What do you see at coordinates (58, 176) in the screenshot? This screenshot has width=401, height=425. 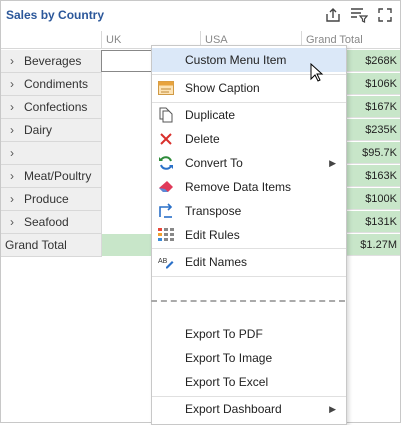 I see `row-label: Meat/Poultry` at bounding box center [58, 176].